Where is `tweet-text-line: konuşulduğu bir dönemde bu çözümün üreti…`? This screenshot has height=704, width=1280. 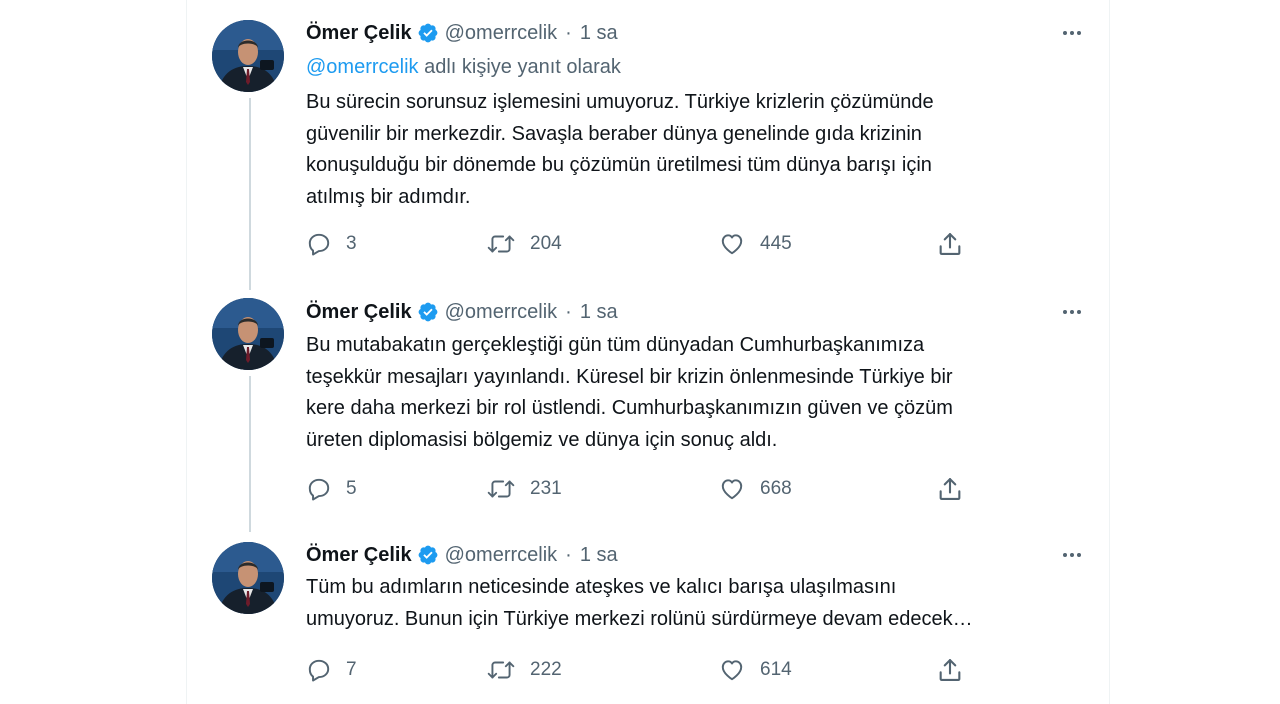 tweet-text-line: konuşulduğu bir dönemde bu çözümün üreti… is located at coordinates (619, 165).